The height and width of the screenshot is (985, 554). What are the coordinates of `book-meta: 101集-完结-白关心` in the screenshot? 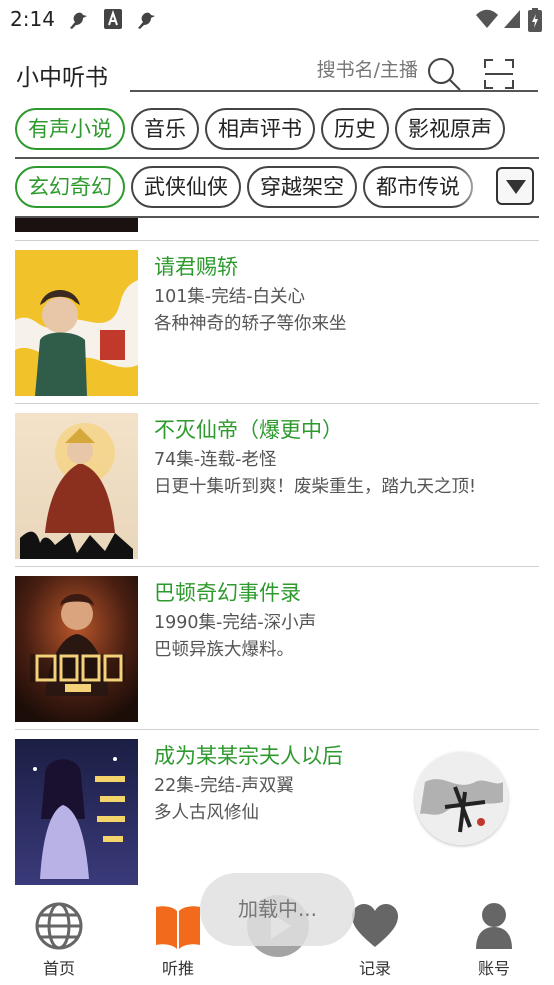 It's located at (230, 297).